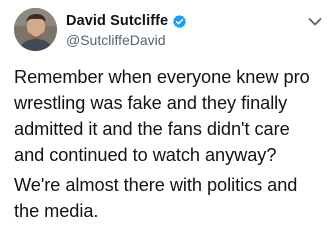 This screenshot has height=241, width=330. I want to click on author-name-row: David Sutcliffe, so click(126, 21).